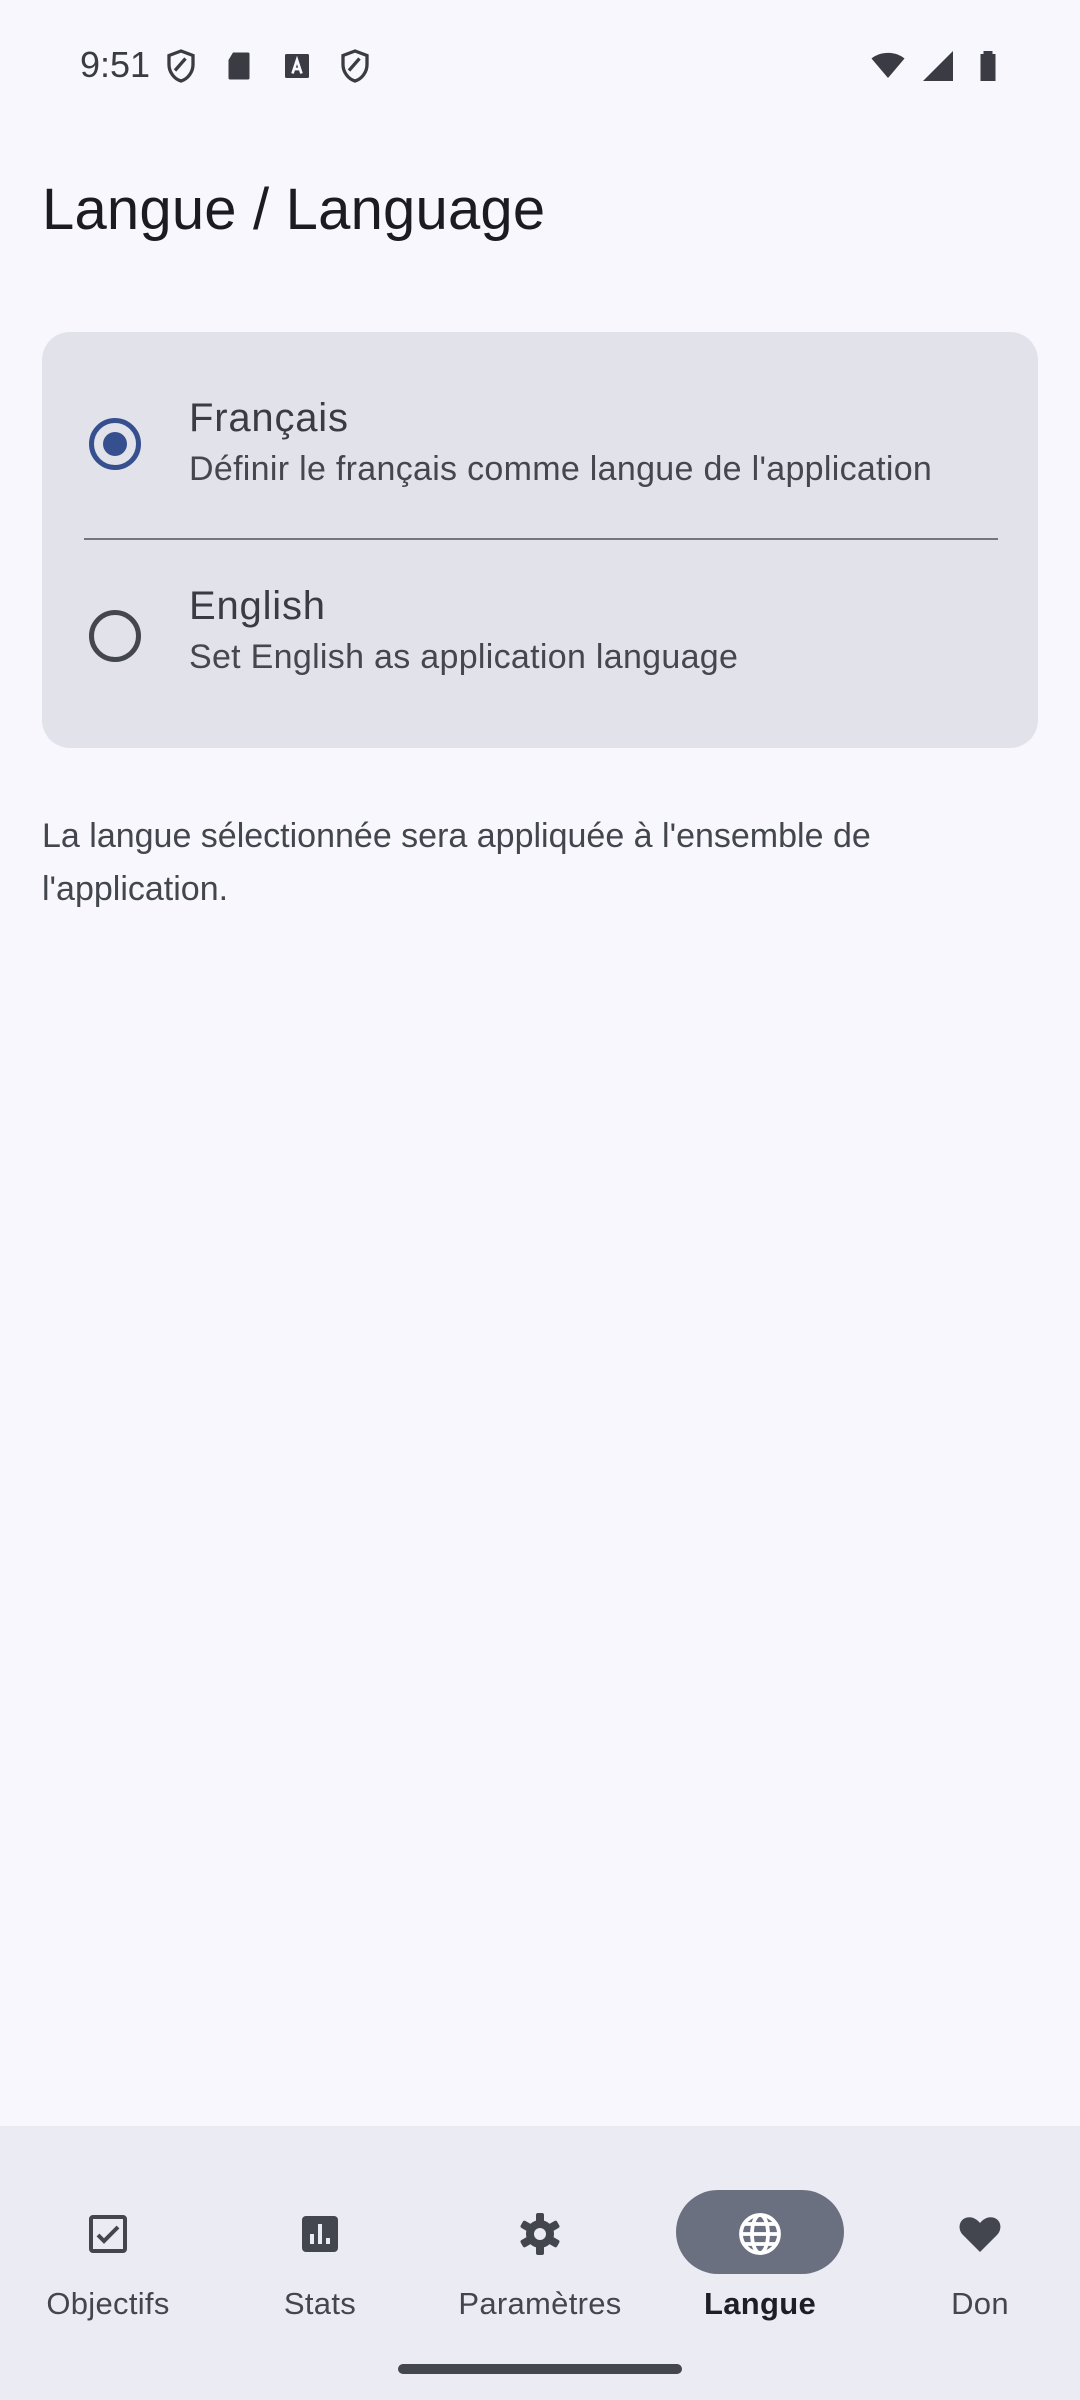 Image resolution: width=1080 pixels, height=2400 pixels. I want to click on nav-item-langue: Langue, so click(760, 2239).